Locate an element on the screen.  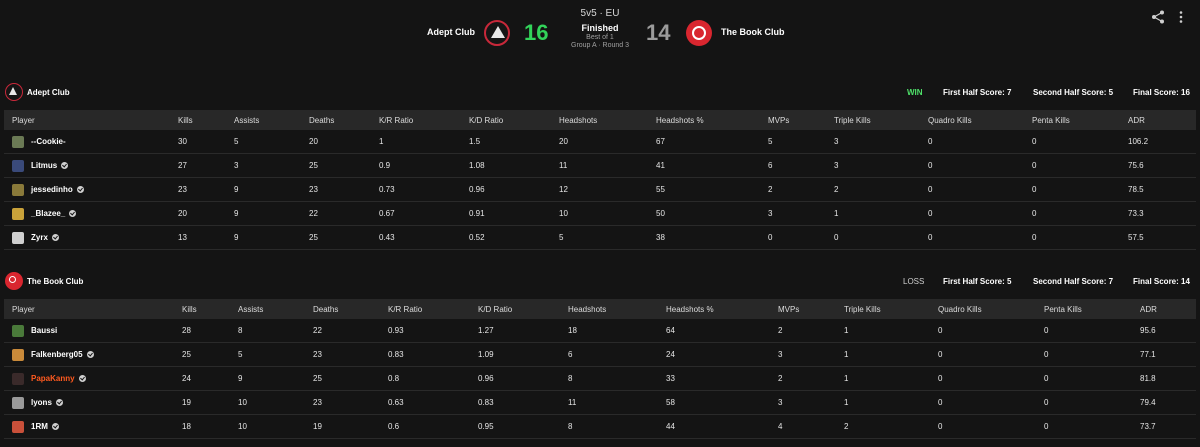
player-name: lyons is located at coordinates (41, 402).